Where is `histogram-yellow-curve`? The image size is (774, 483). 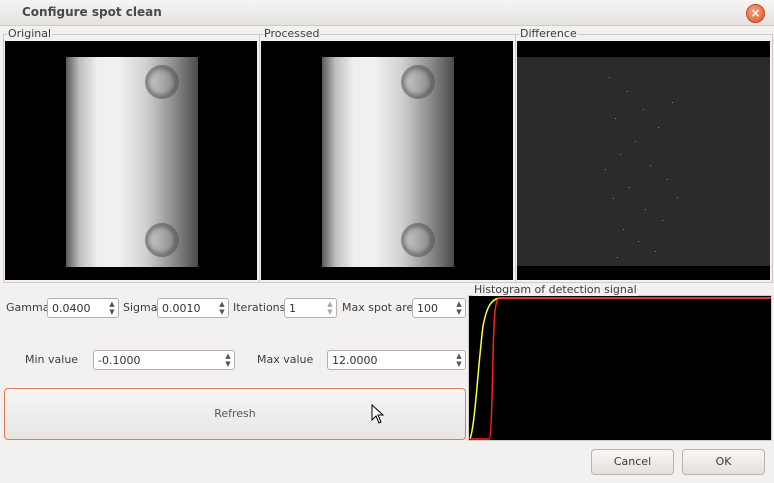 histogram-yellow-curve is located at coordinates (620, 368).